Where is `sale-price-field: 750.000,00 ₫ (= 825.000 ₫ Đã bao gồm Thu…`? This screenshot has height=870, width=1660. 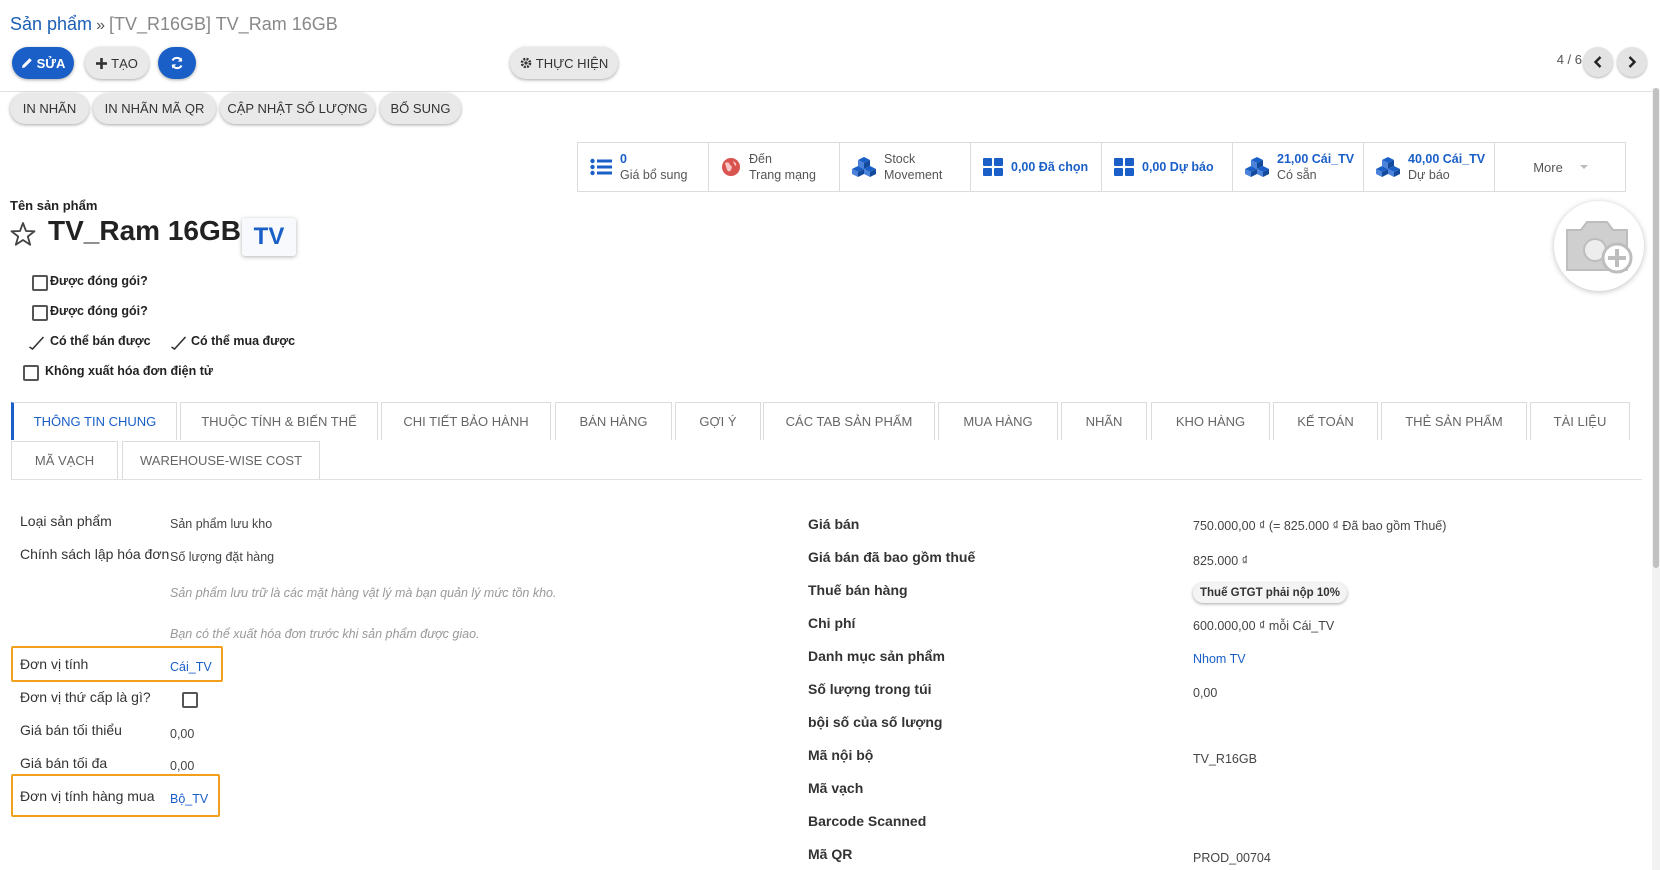 sale-price-field: 750.000,00 ₫ (= 825.000 ₫ Đã bao gồm Thu… is located at coordinates (1319, 526).